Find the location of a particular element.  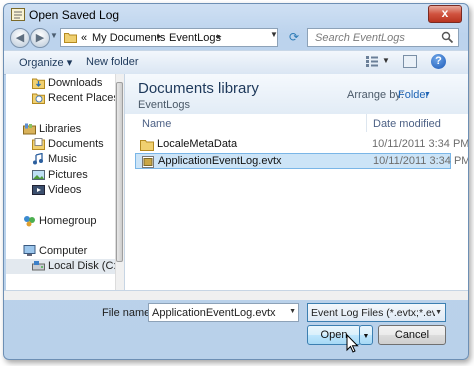

nav-item-homegroup: Homegroup is located at coordinates (61, 221).